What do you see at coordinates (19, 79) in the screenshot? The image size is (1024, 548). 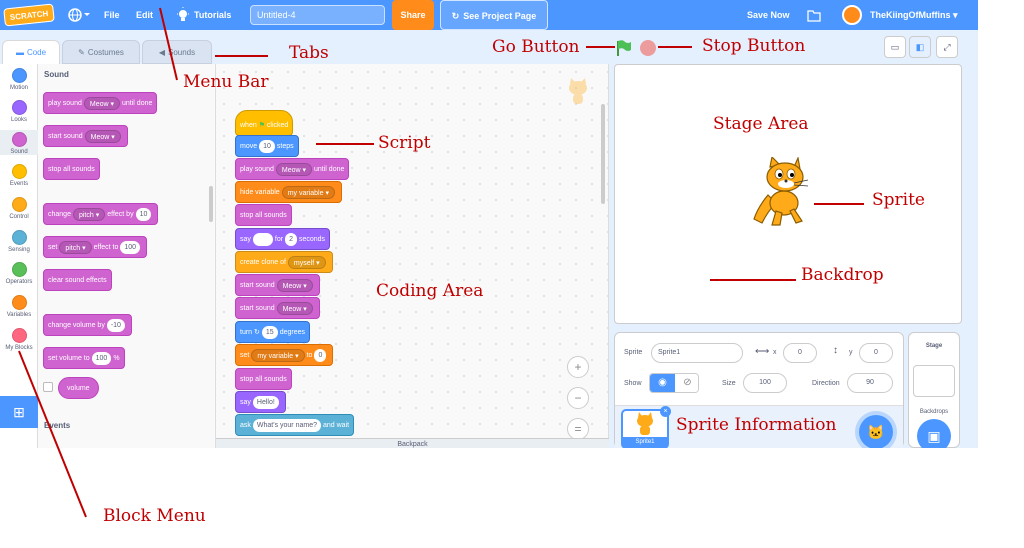 I see `category-motion: Motion` at bounding box center [19, 79].